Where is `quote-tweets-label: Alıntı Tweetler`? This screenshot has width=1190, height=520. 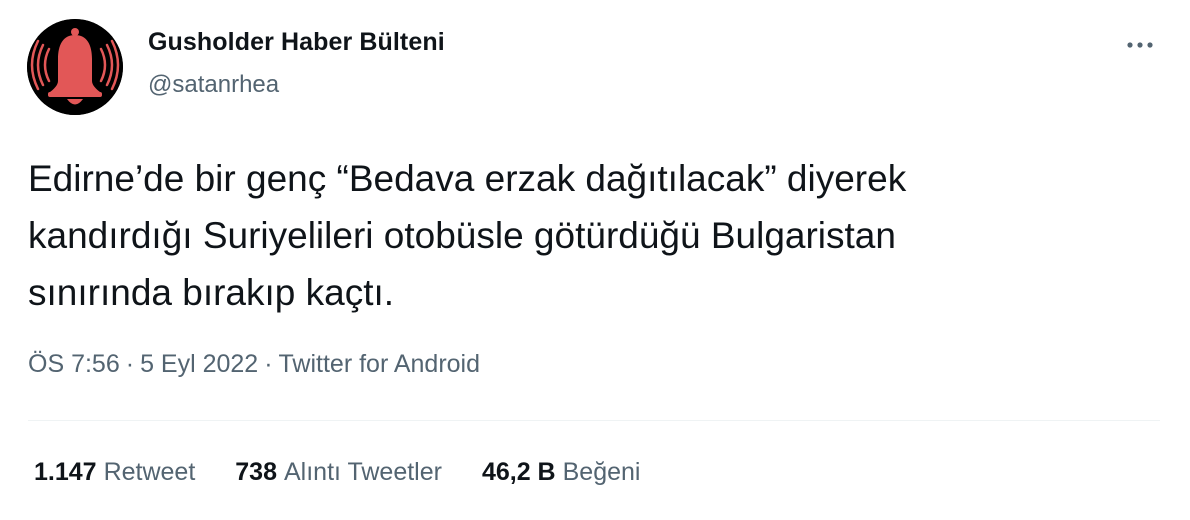
quote-tweets-label: Alıntı Tweetler is located at coordinates (363, 472).